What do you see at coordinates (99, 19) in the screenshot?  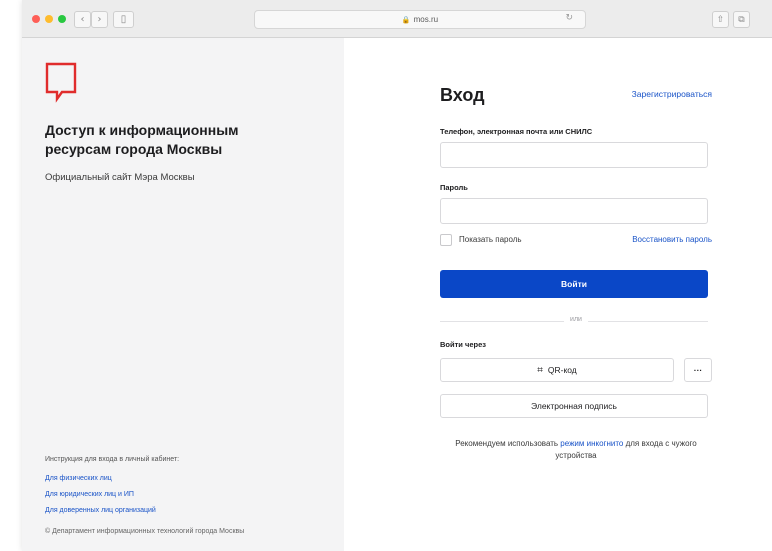 I see `forward-icon: ›` at bounding box center [99, 19].